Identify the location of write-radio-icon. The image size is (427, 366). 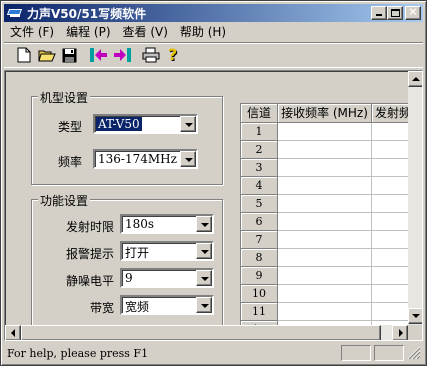
(122, 55).